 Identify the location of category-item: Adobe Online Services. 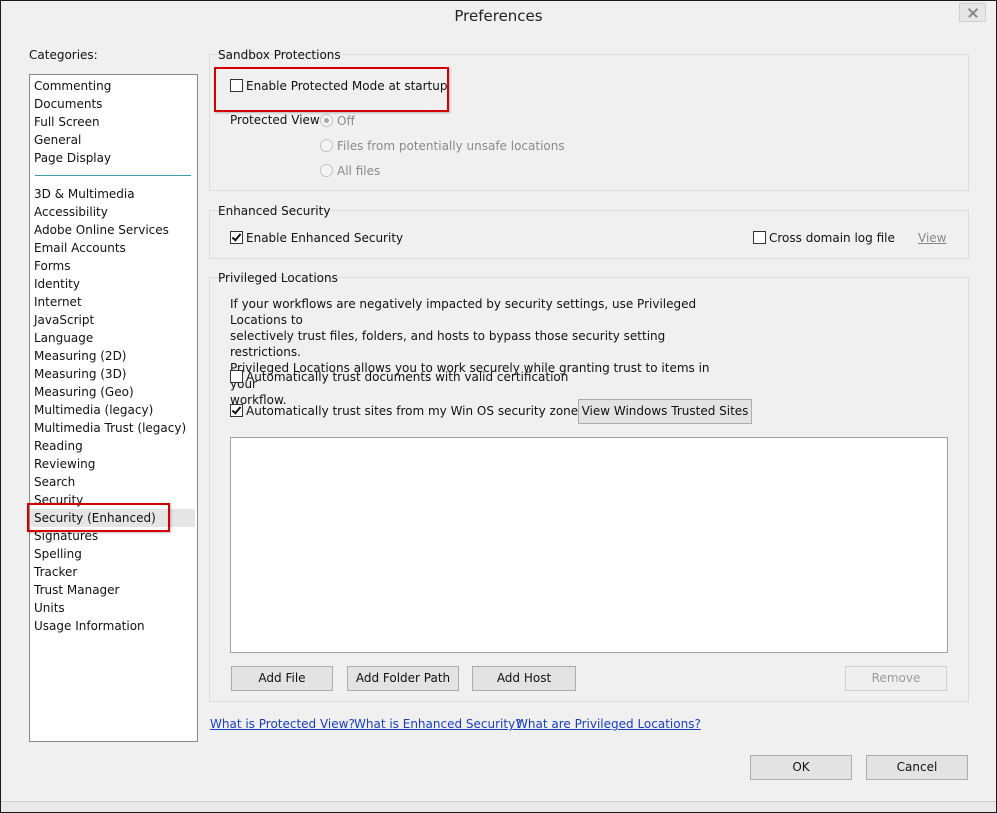
(101, 230).